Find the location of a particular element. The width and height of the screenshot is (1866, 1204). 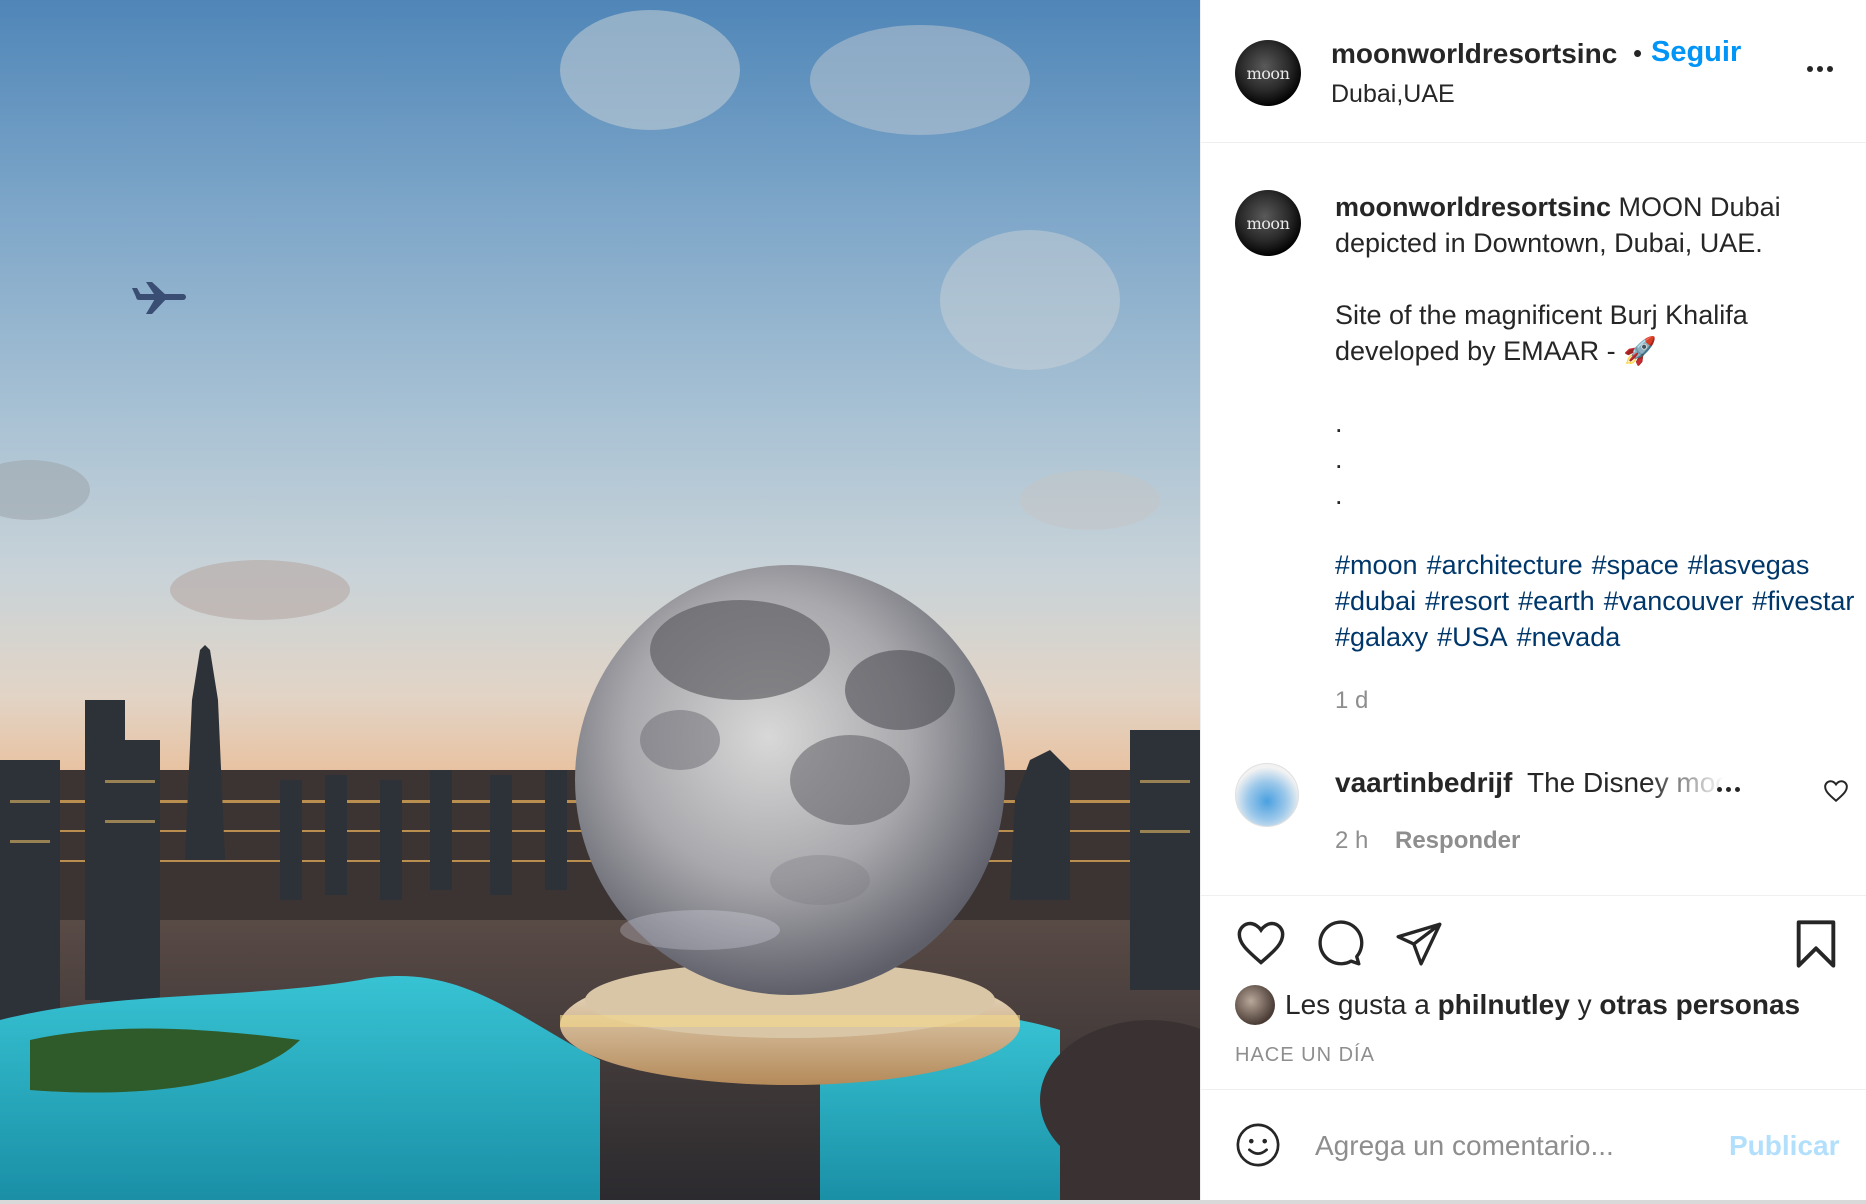

save-bookmark-icon is located at coordinates (1816, 944).